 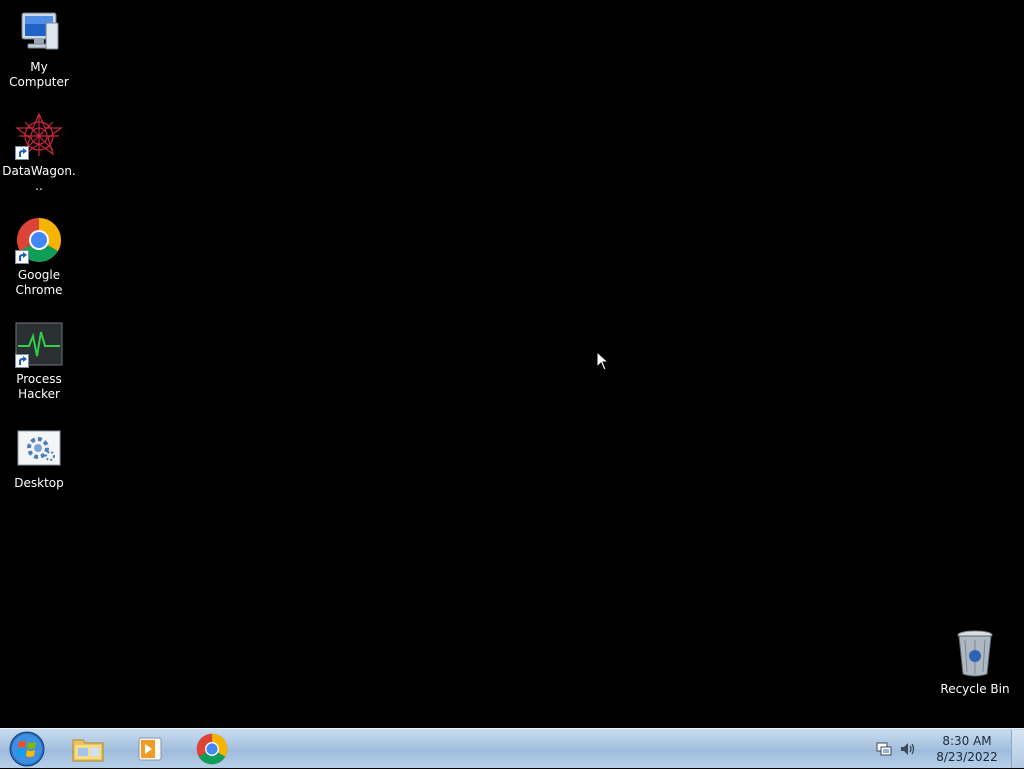 I want to click on taskbar-explorer-button, so click(x=88, y=749).